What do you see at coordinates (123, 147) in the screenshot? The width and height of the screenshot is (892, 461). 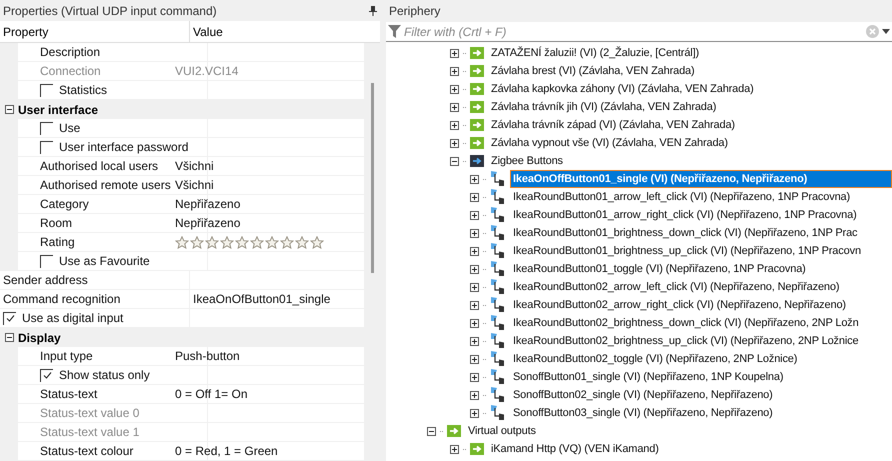 I see `property-name: User interface password` at bounding box center [123, 147].